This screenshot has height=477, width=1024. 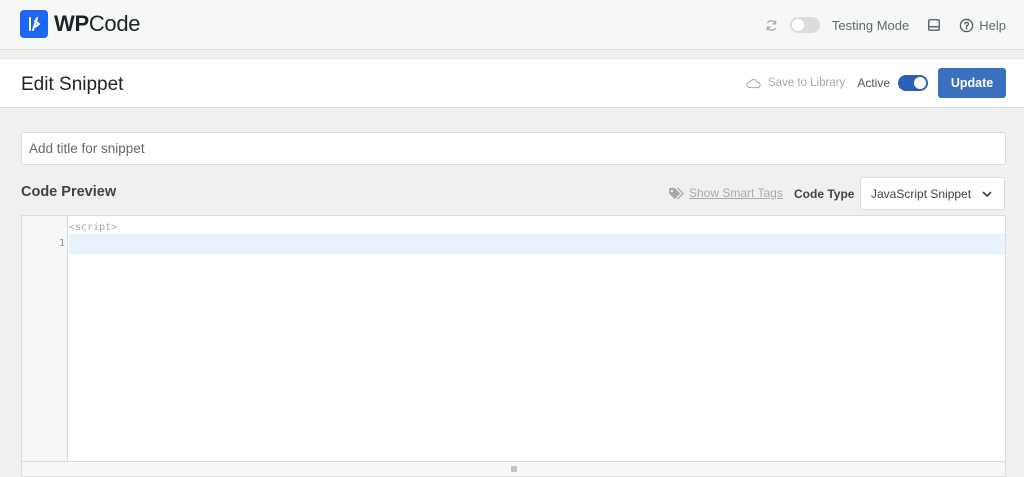 What do you see at coordinates (966, 25) in the screenshot?
I see `help-icon` at bounding box center [966, 25].